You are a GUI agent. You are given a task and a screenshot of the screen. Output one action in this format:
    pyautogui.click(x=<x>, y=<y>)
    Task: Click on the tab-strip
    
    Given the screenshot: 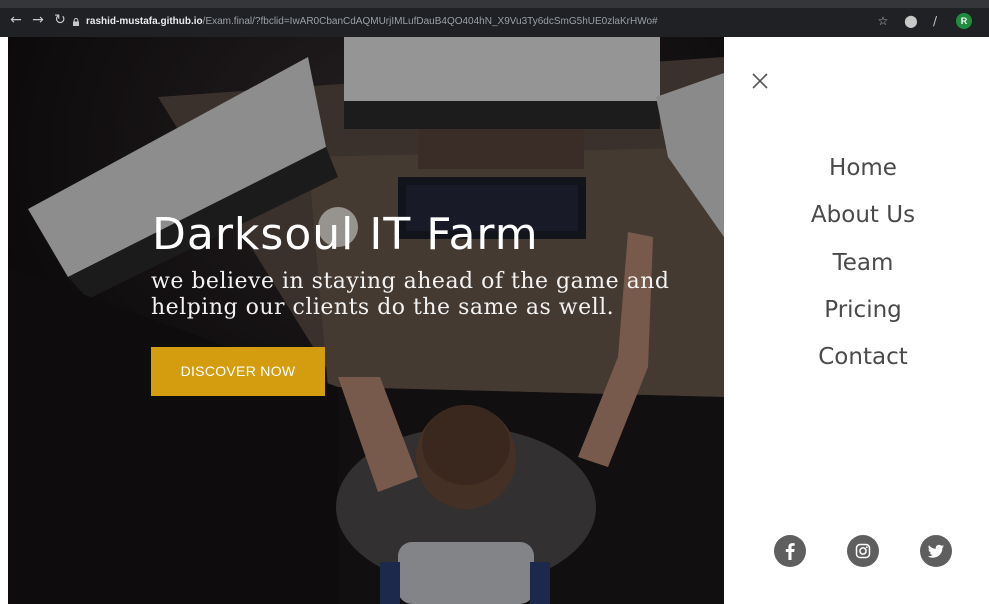 What is the action you would take?
    pyautogui.click(x=494, y=4)
    